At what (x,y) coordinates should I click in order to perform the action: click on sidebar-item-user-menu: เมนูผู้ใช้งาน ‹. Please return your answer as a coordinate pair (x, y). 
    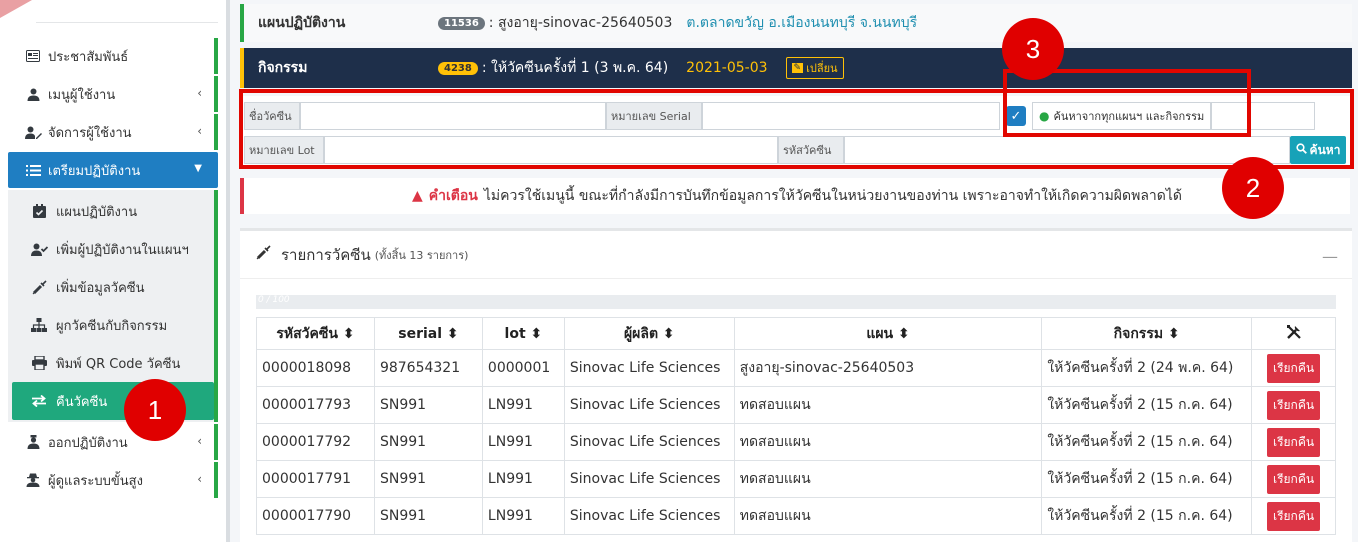
    Looking at the image, I should click on (113, 94).